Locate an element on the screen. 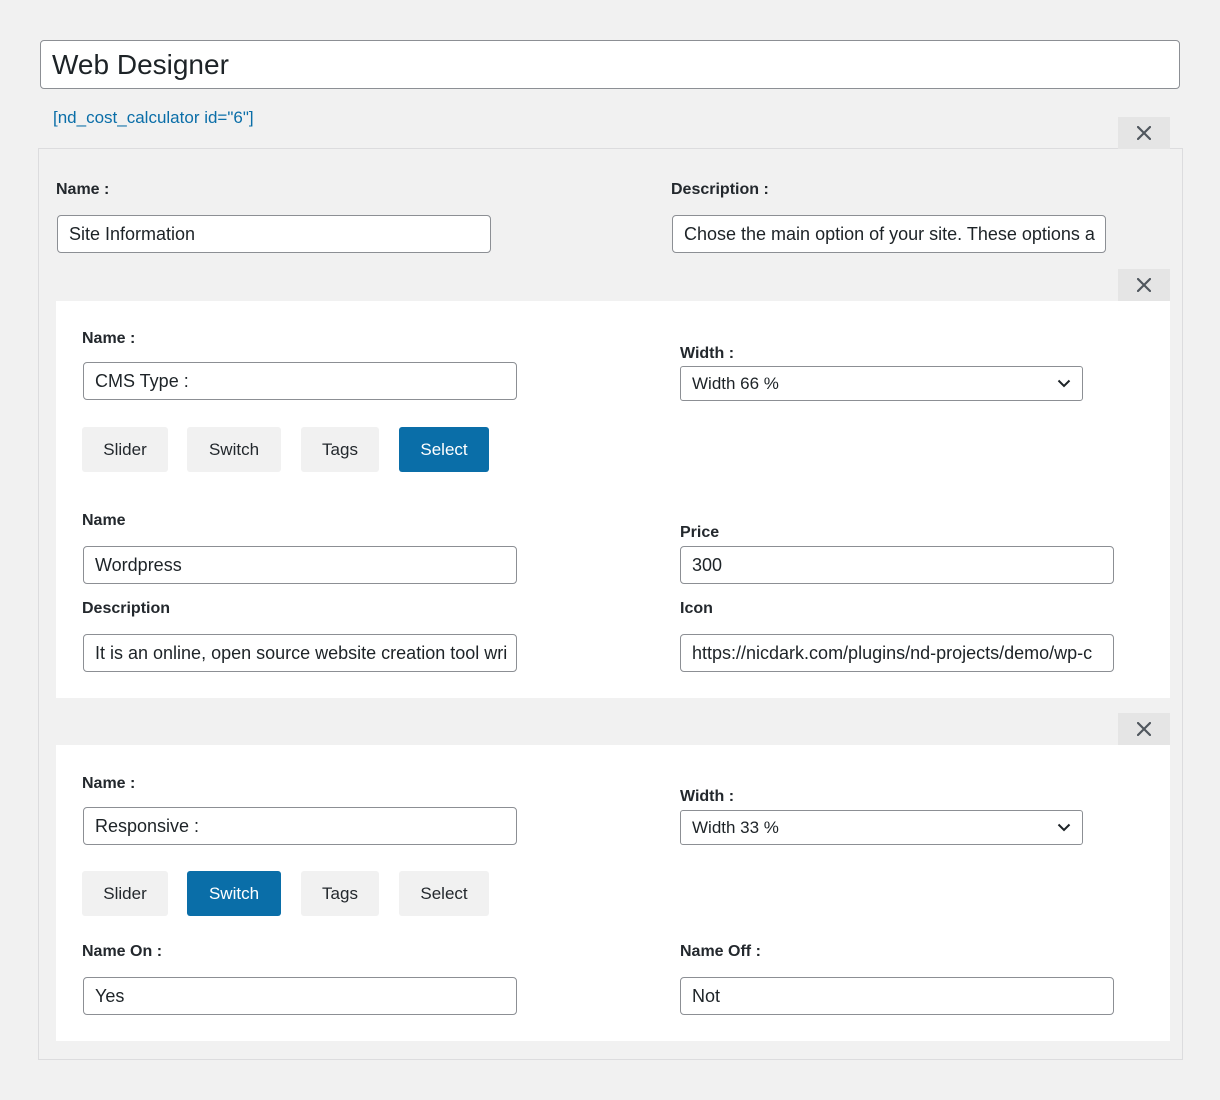 The width and height of the screenshot is (1220, 1100). calculator-title-input: Web Designer is located at coordinates (610, 64).